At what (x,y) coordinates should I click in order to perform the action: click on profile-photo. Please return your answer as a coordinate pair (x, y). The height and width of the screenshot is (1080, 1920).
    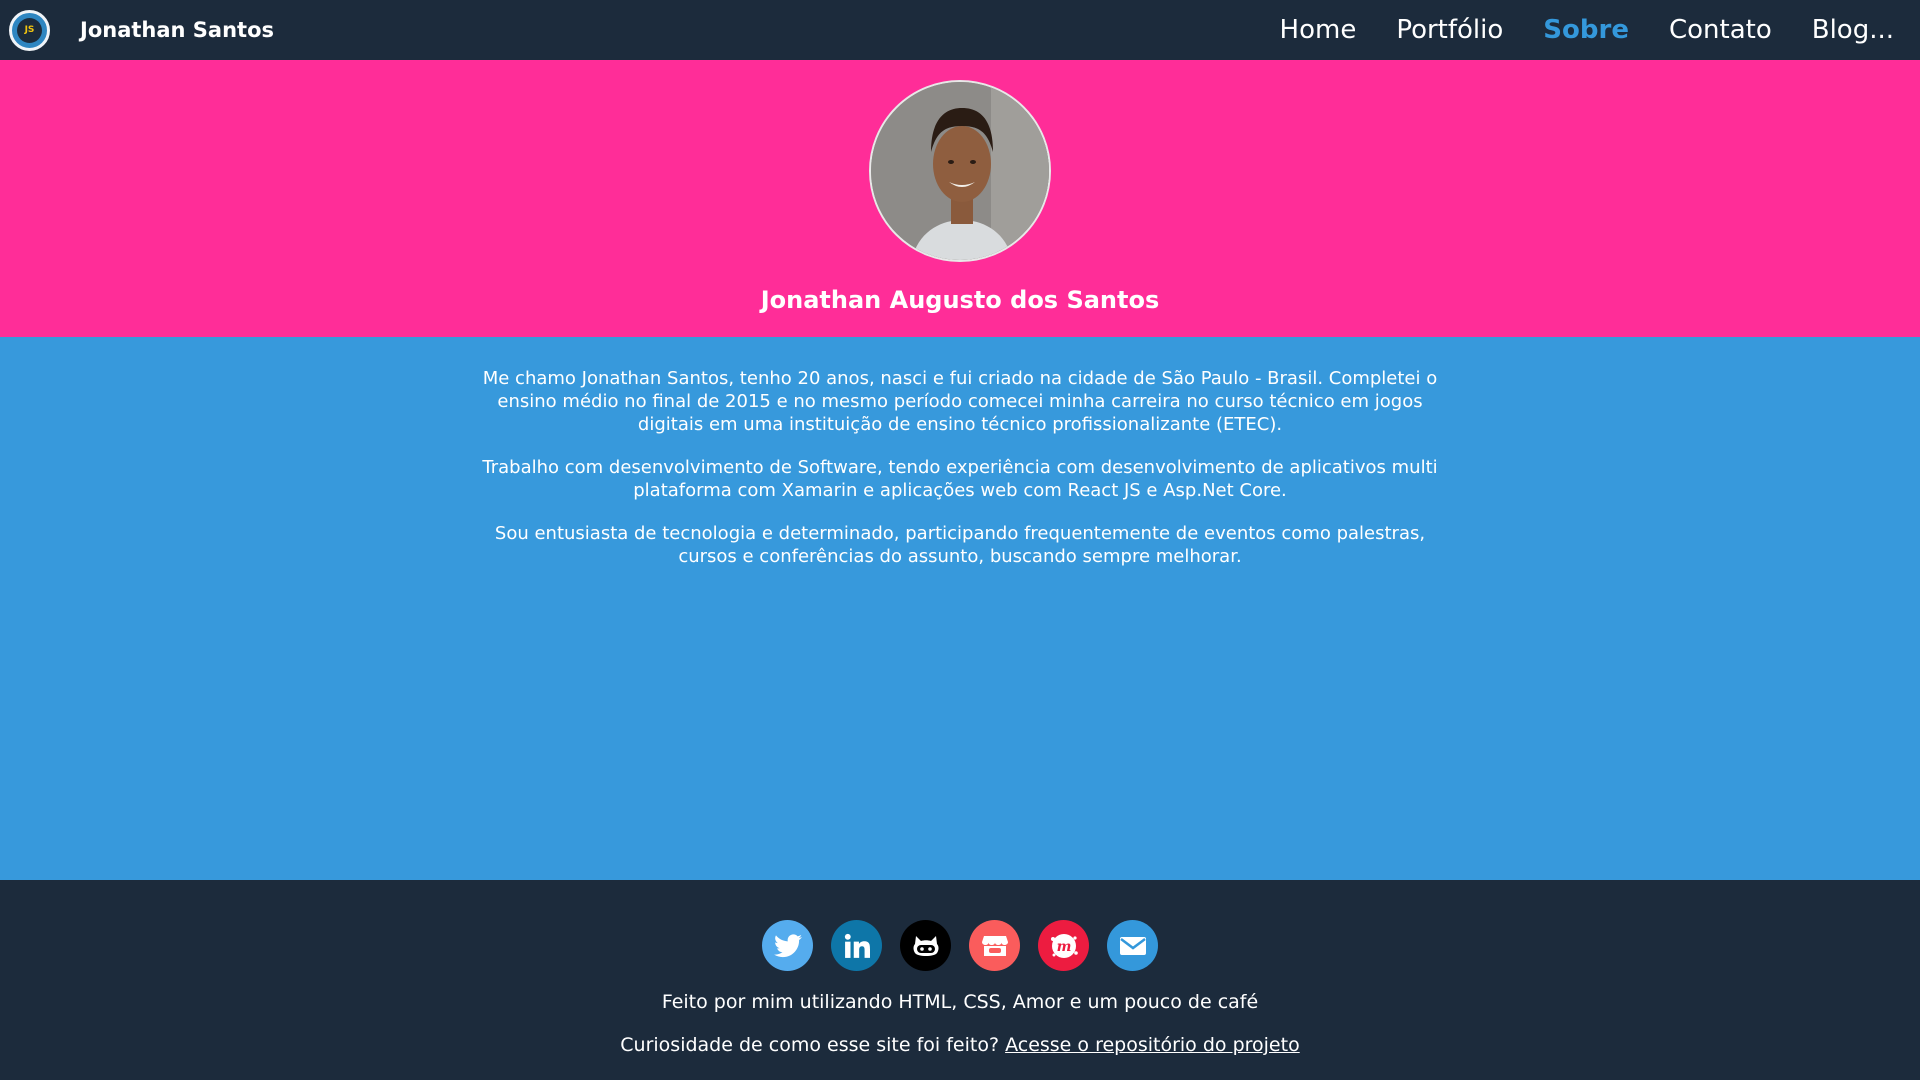
    Looking at the image, I should click on (960, 171).